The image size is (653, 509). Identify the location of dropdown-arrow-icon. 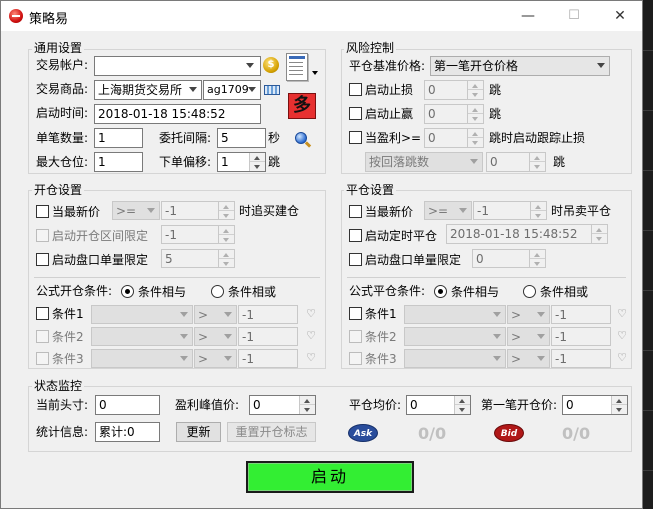
(315, 73).